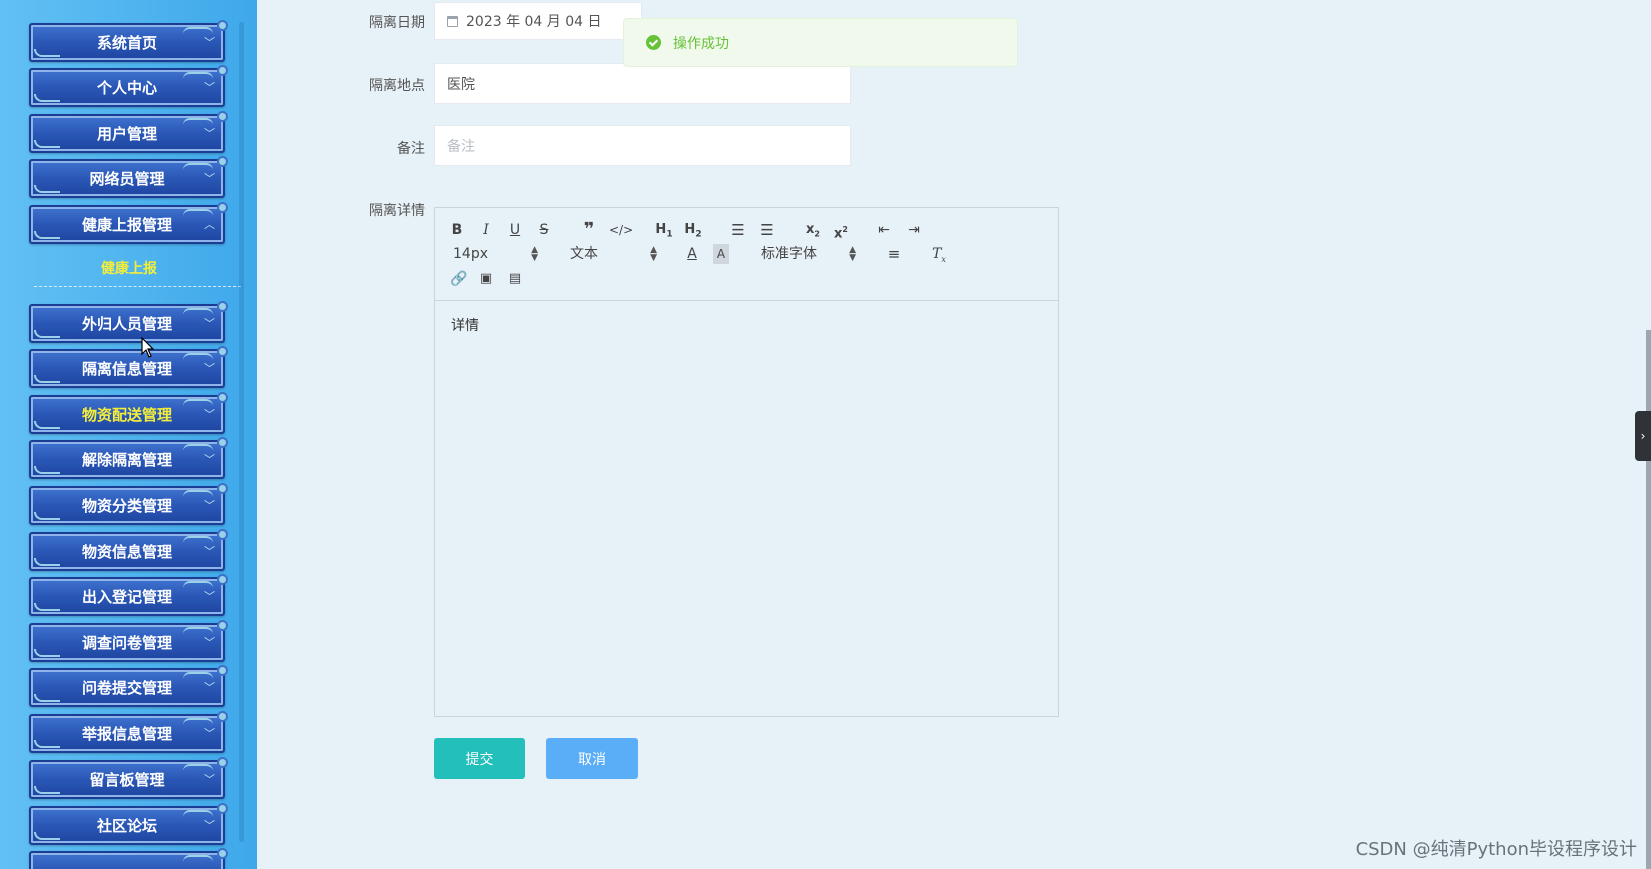 The width and height of the screenshot is (1651, 869). Describe the element at coordinates (746, 325) in the screenshot. I see `editor-content: 详情` at that location.